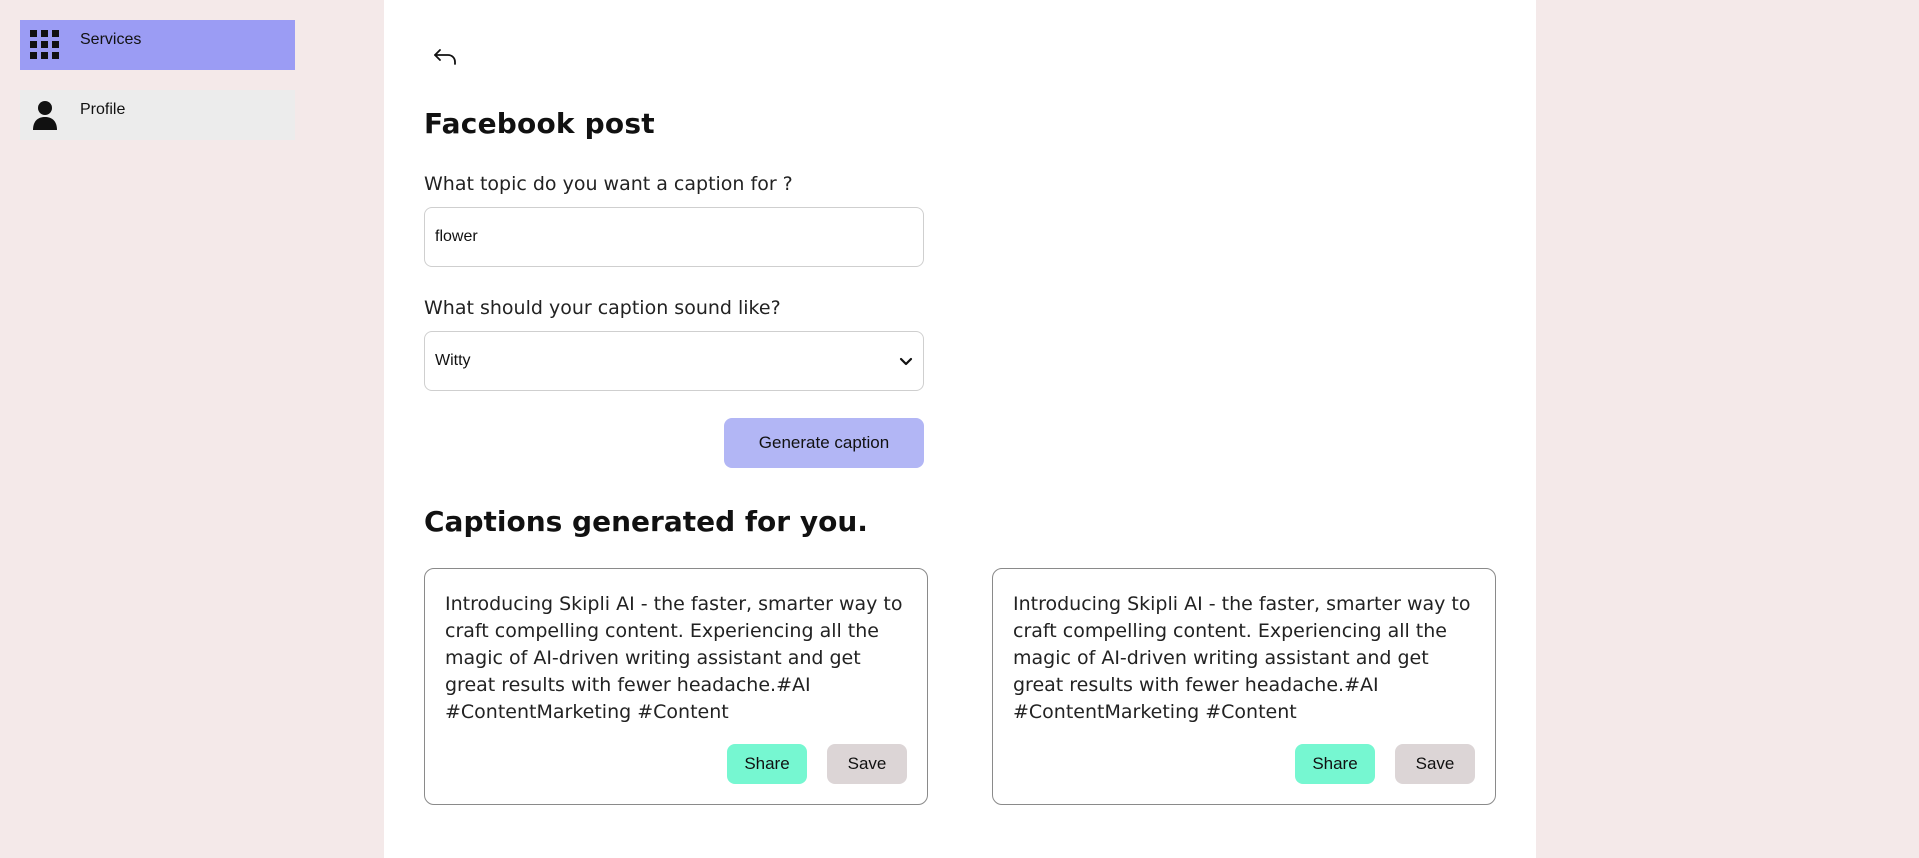 The width and height of the screenshot is (1919, 858). Describe the element at coordinates (157, 45) in the screenshot. I see `sidebar-item-services: Services` at that location.